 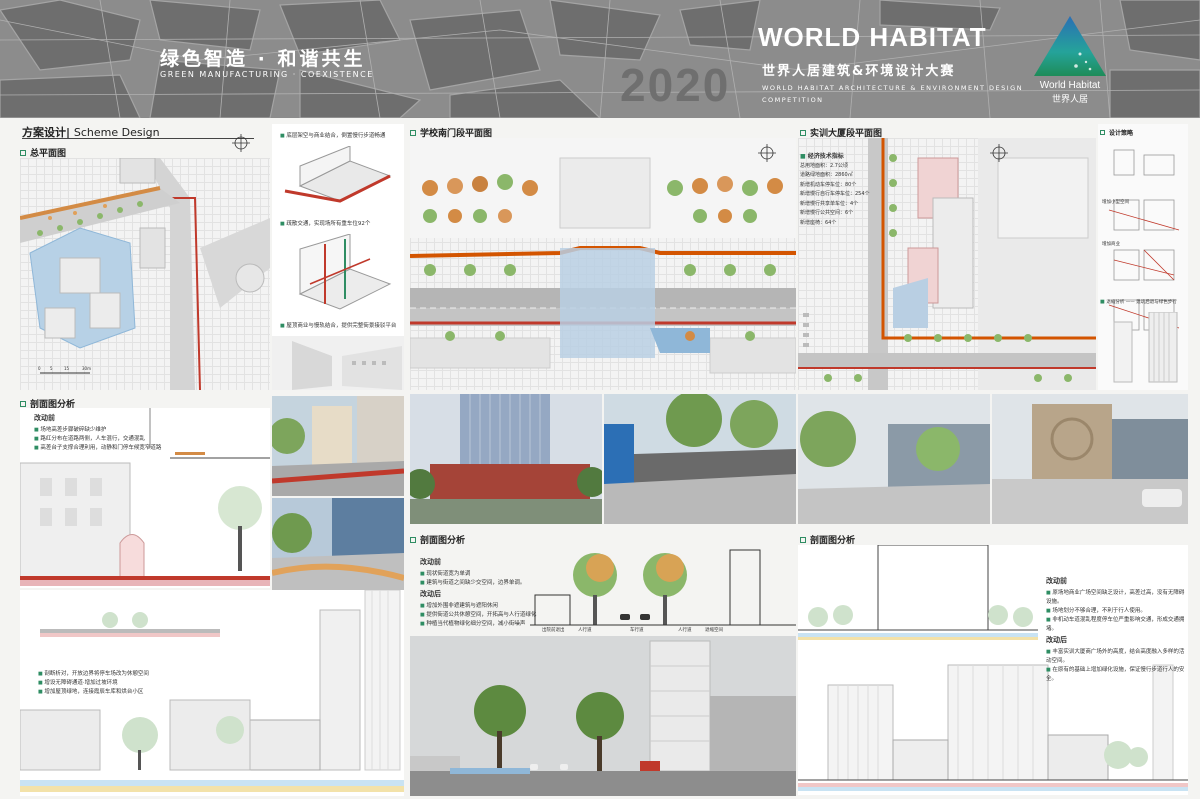 I want to click on scale-15: 15, so click(x=67, y=368).